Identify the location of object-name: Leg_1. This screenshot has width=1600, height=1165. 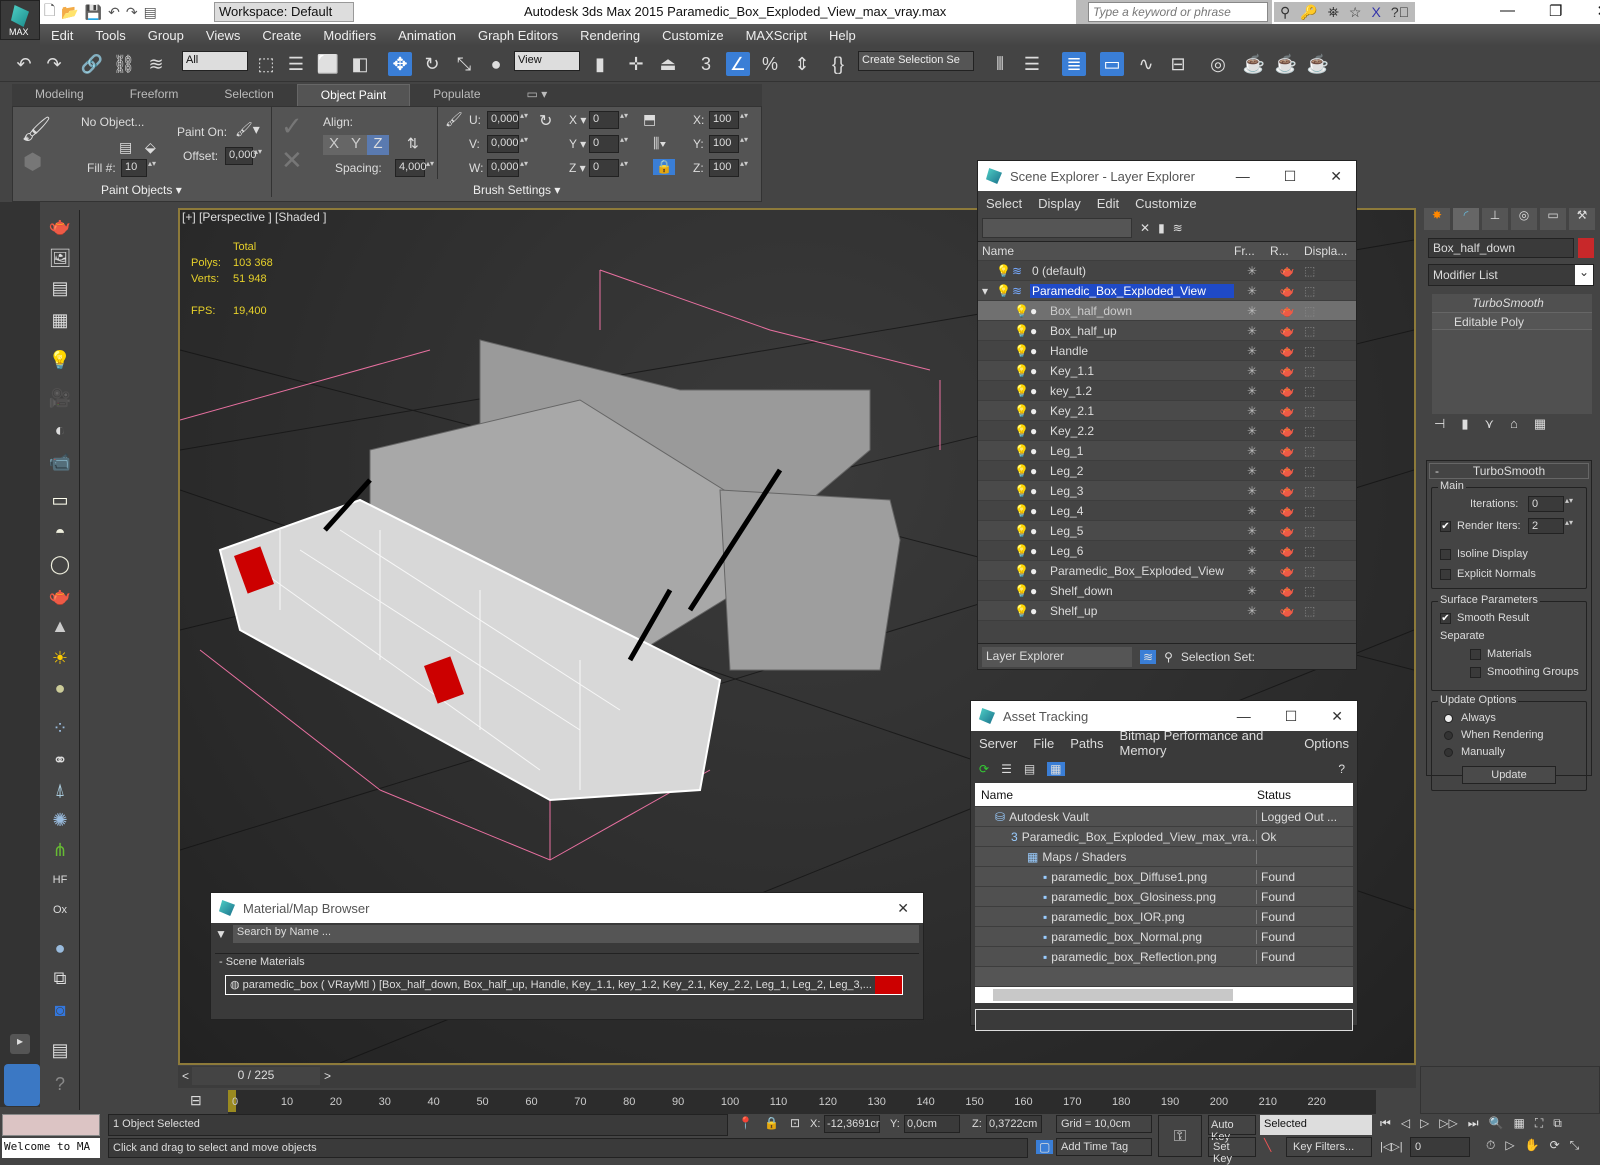
(1141, 451).